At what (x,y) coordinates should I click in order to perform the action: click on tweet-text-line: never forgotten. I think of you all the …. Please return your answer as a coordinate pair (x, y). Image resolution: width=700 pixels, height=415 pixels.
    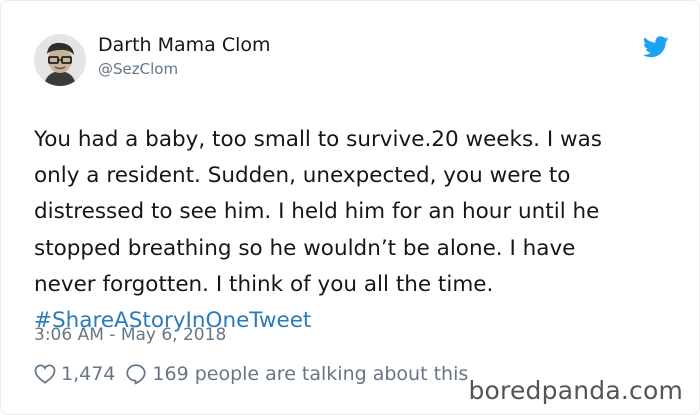
    Looking at the image, I should click on (264, 284).